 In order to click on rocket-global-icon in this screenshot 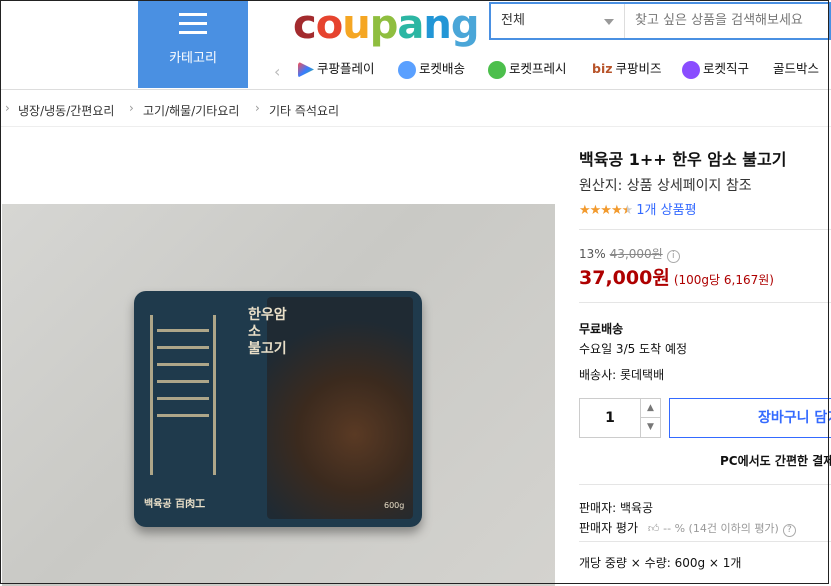, I will do `click(691, 69)`.